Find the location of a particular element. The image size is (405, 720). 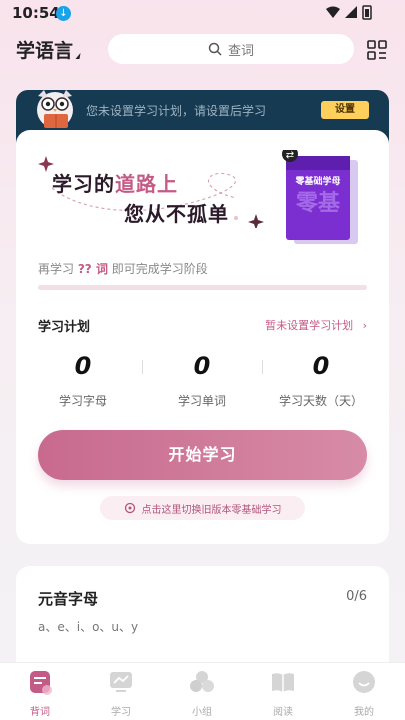

stat-words: 0 学习单词 is located at coordinates (201, 380).